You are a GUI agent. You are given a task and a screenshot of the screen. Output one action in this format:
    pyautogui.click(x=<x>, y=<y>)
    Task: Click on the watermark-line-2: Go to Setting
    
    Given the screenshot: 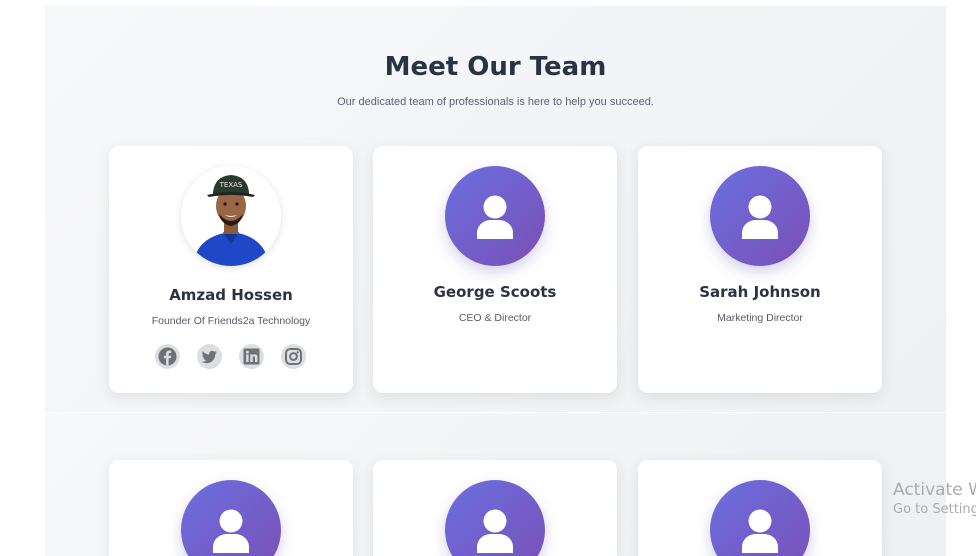 What is the action you would take?
    pyautogui.click(x=934, y=509)
    